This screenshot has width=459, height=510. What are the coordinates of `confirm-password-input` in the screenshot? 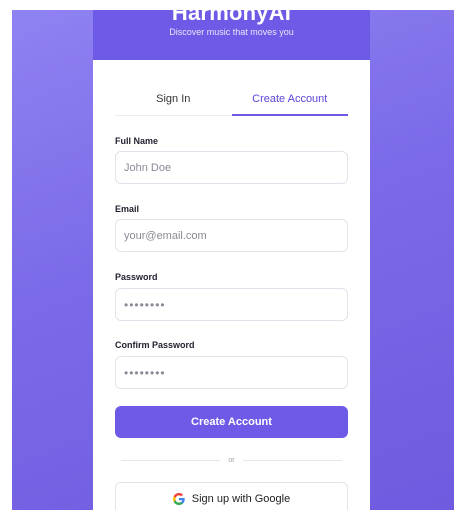 It's located at (231, 372).